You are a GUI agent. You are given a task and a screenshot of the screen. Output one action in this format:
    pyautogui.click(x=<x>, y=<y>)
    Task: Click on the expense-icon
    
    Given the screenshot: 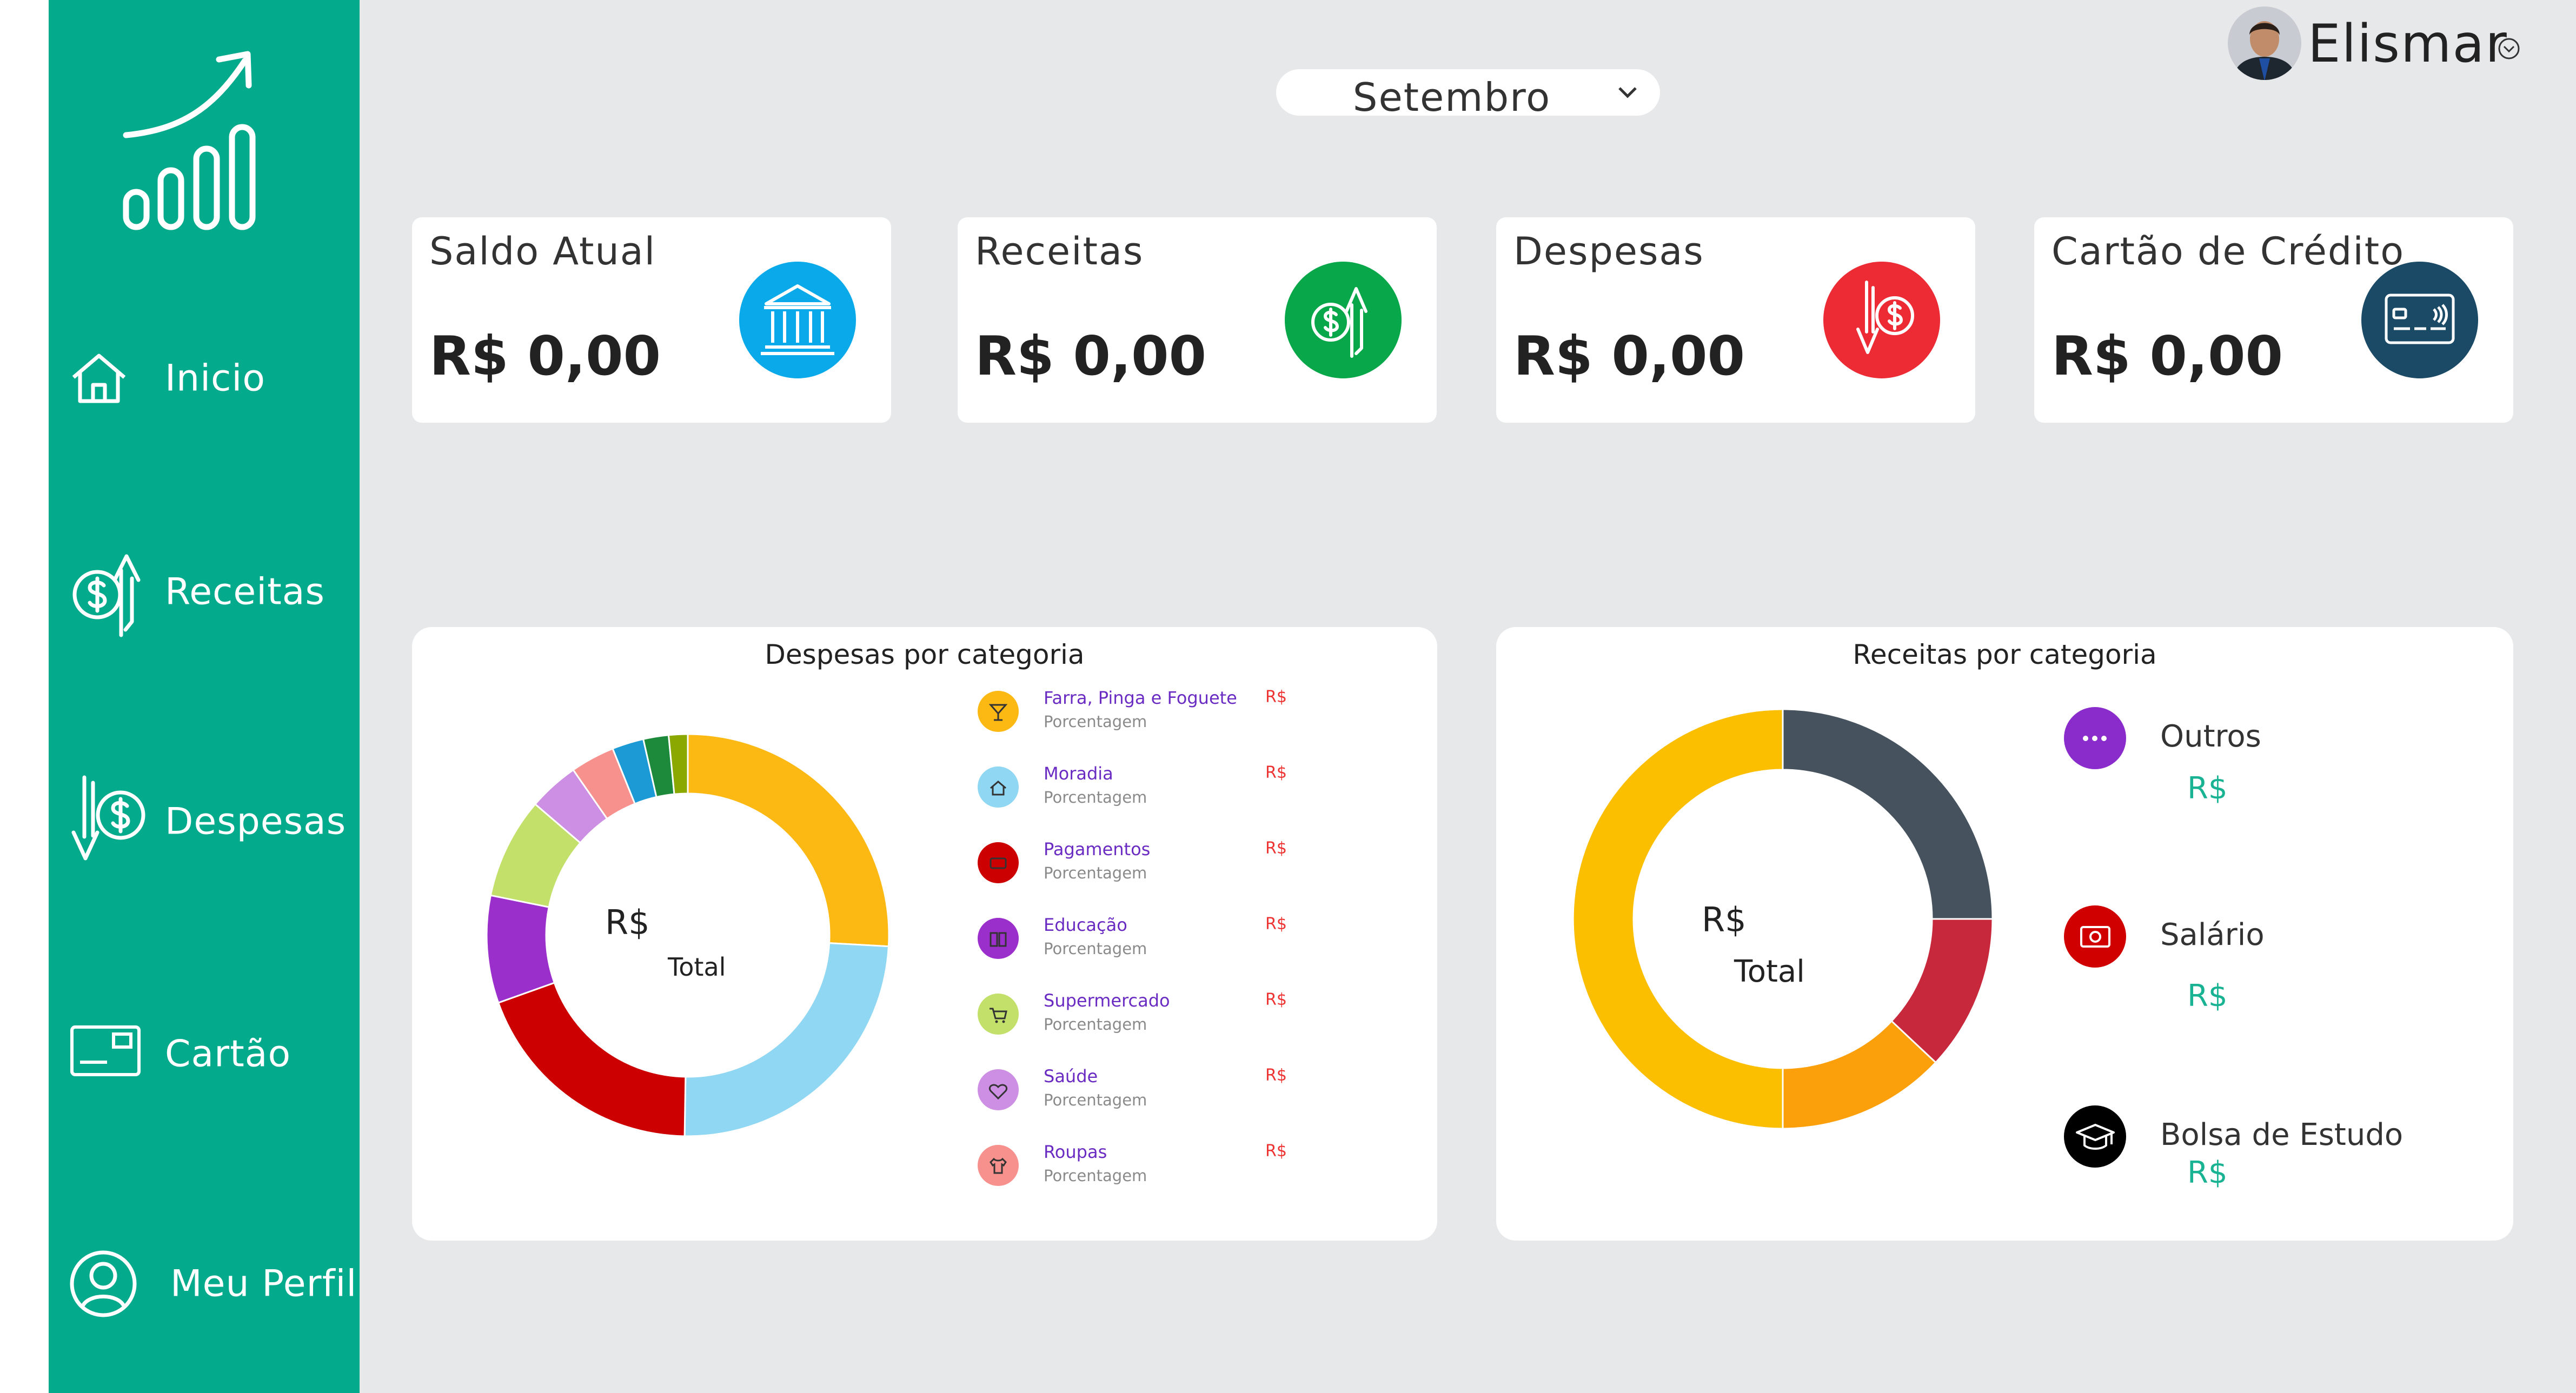 What is the action you would take?
    pyautogui.click(x=1881, y=320)
    